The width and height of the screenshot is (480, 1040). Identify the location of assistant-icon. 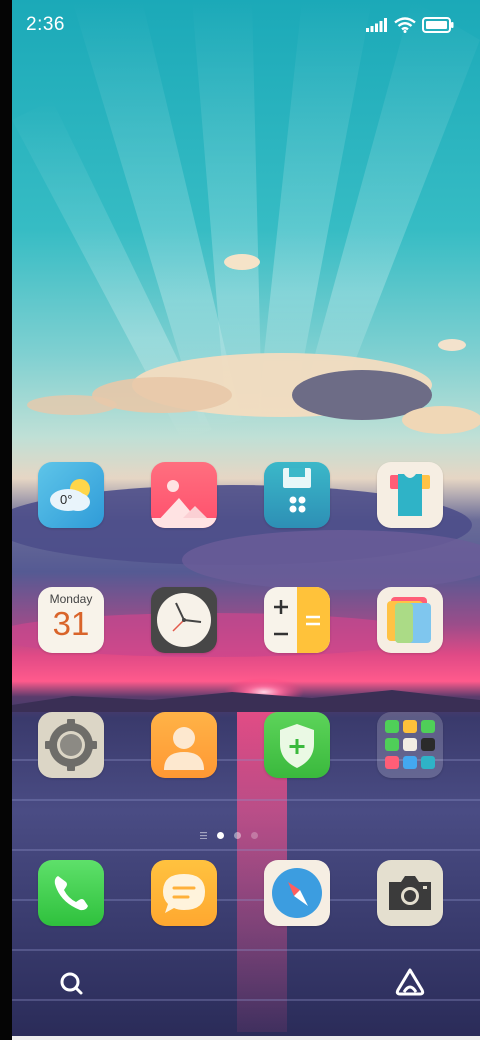
(410, 982).